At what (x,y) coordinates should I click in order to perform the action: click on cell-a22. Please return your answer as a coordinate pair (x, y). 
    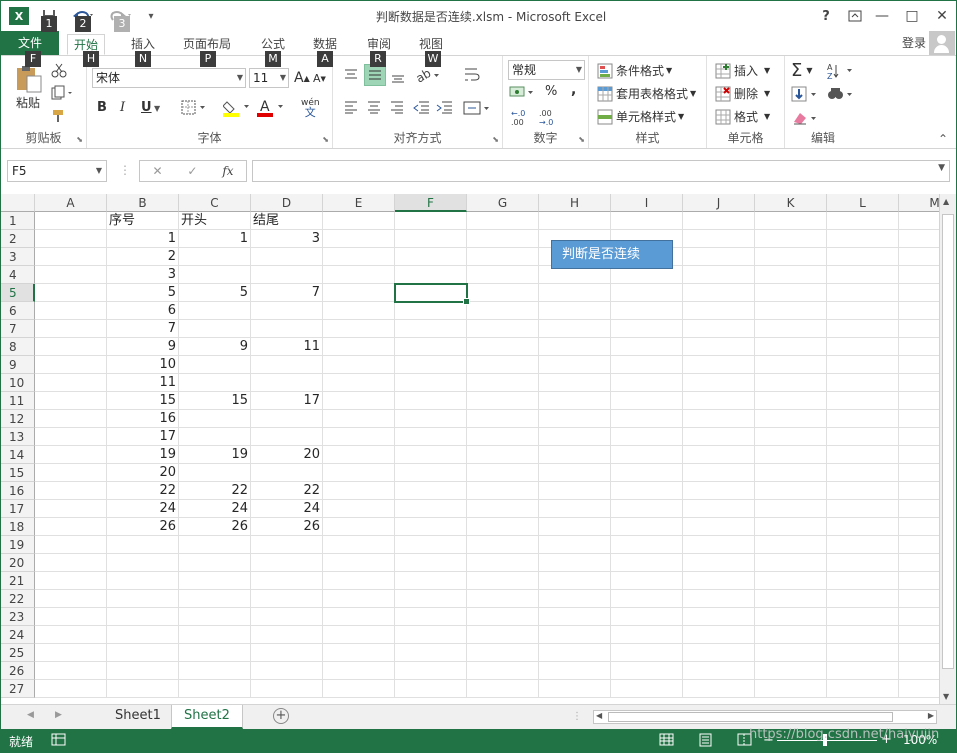
    Looking at the image, I should click on (71, 599).